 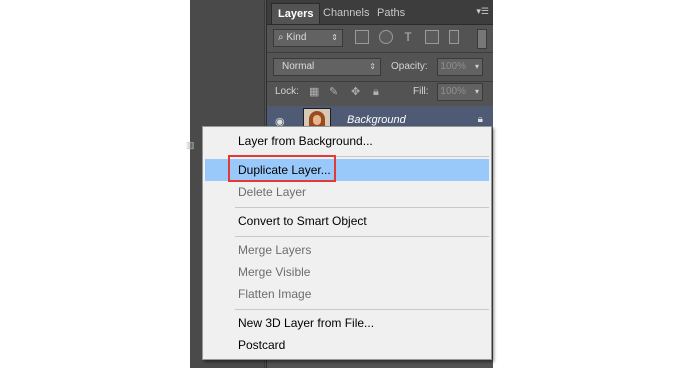 I want to click on filter-row: ⌕ Kind ⇕ T, so click(x=380, y=38).